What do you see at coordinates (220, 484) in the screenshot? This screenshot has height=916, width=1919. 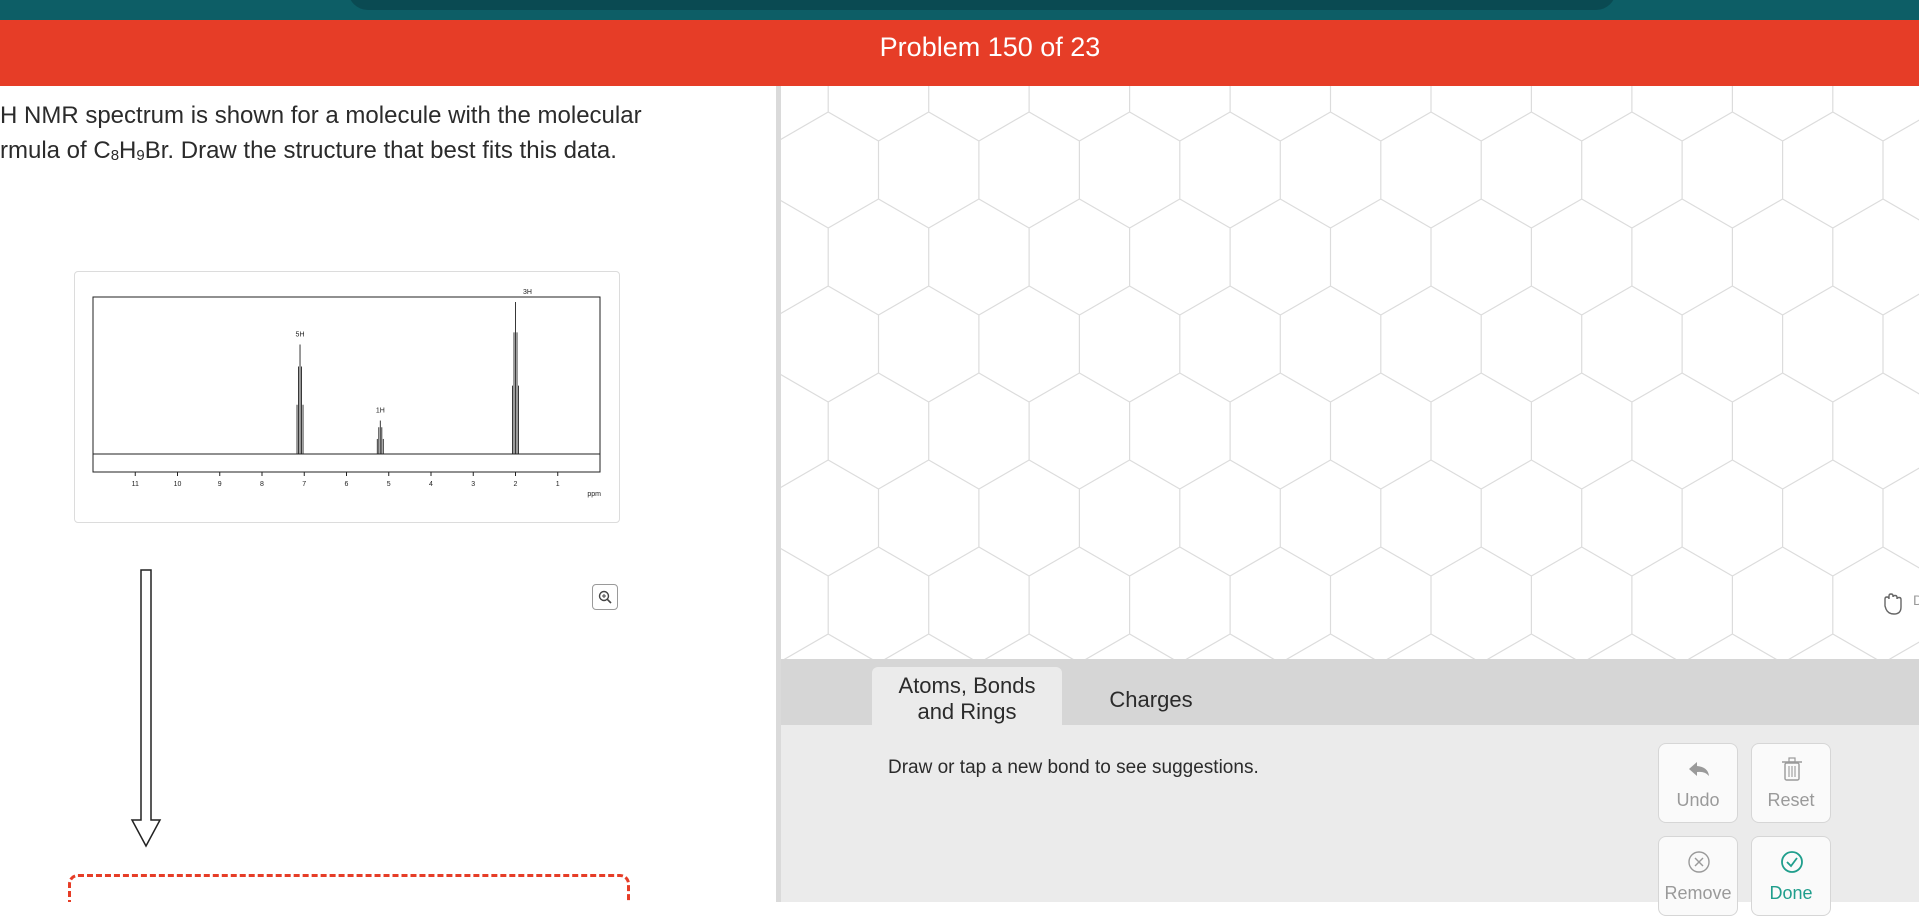 I see `x-tick-label: 9` at bounding box center [220, 484].